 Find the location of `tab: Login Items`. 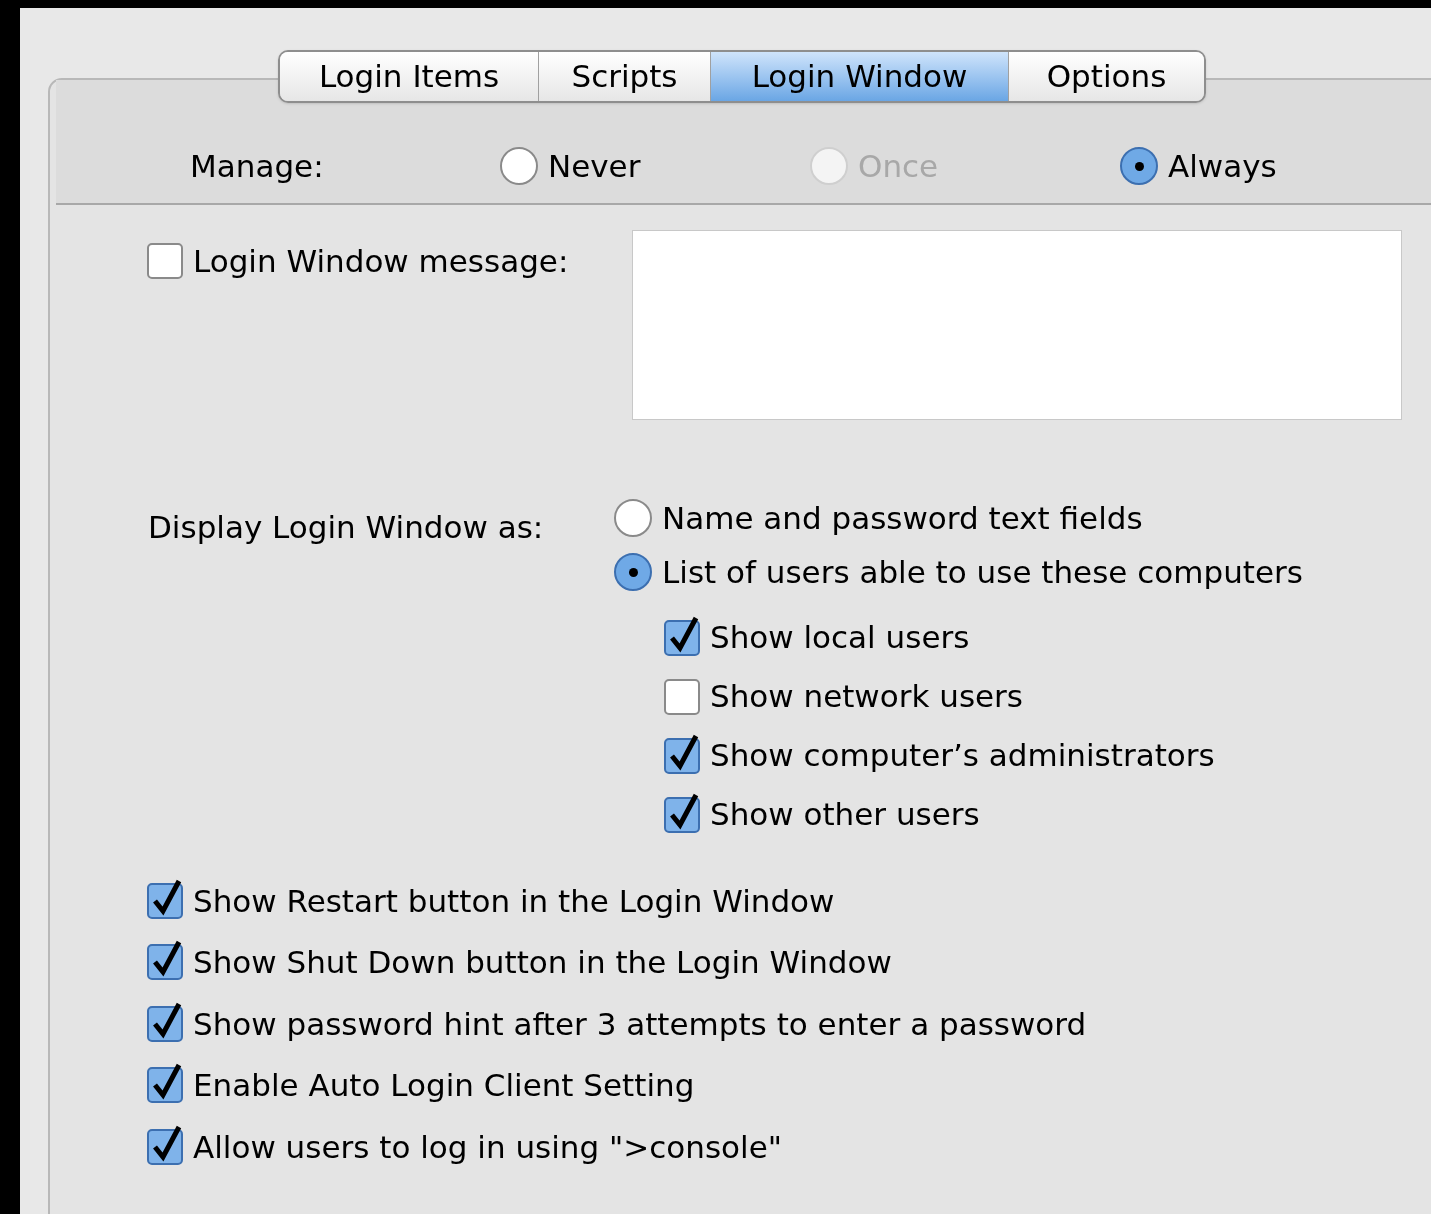

tab: Login Items is located at coordinates (409, 76).